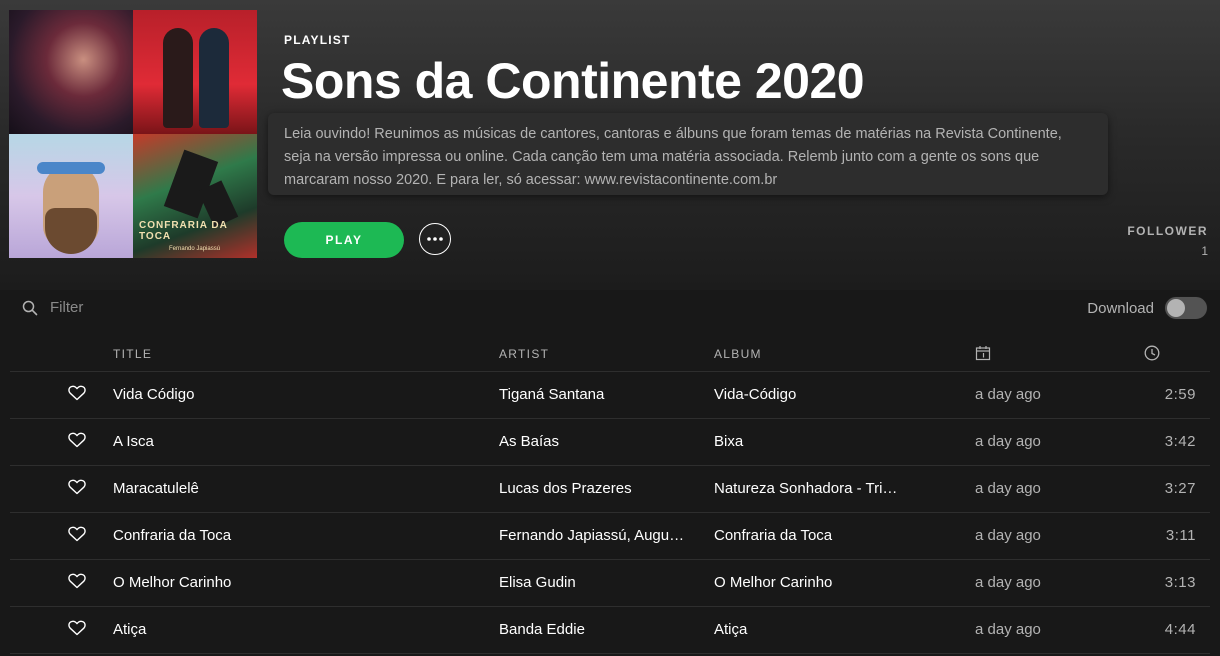  I want to click on cover-subcaption: Fernando Japiassú, so click(195, 249).